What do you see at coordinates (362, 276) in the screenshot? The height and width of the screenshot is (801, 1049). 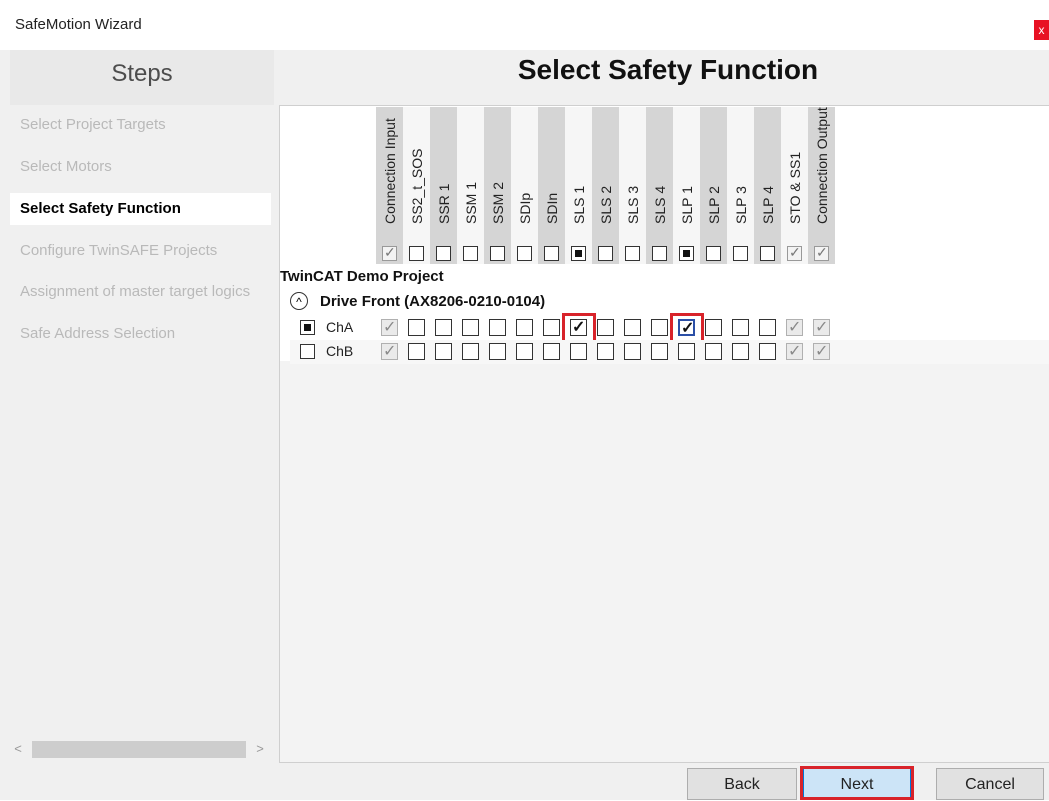 I see `project-label: TwinCAT Demo Project` at bounding box center [362, 276].